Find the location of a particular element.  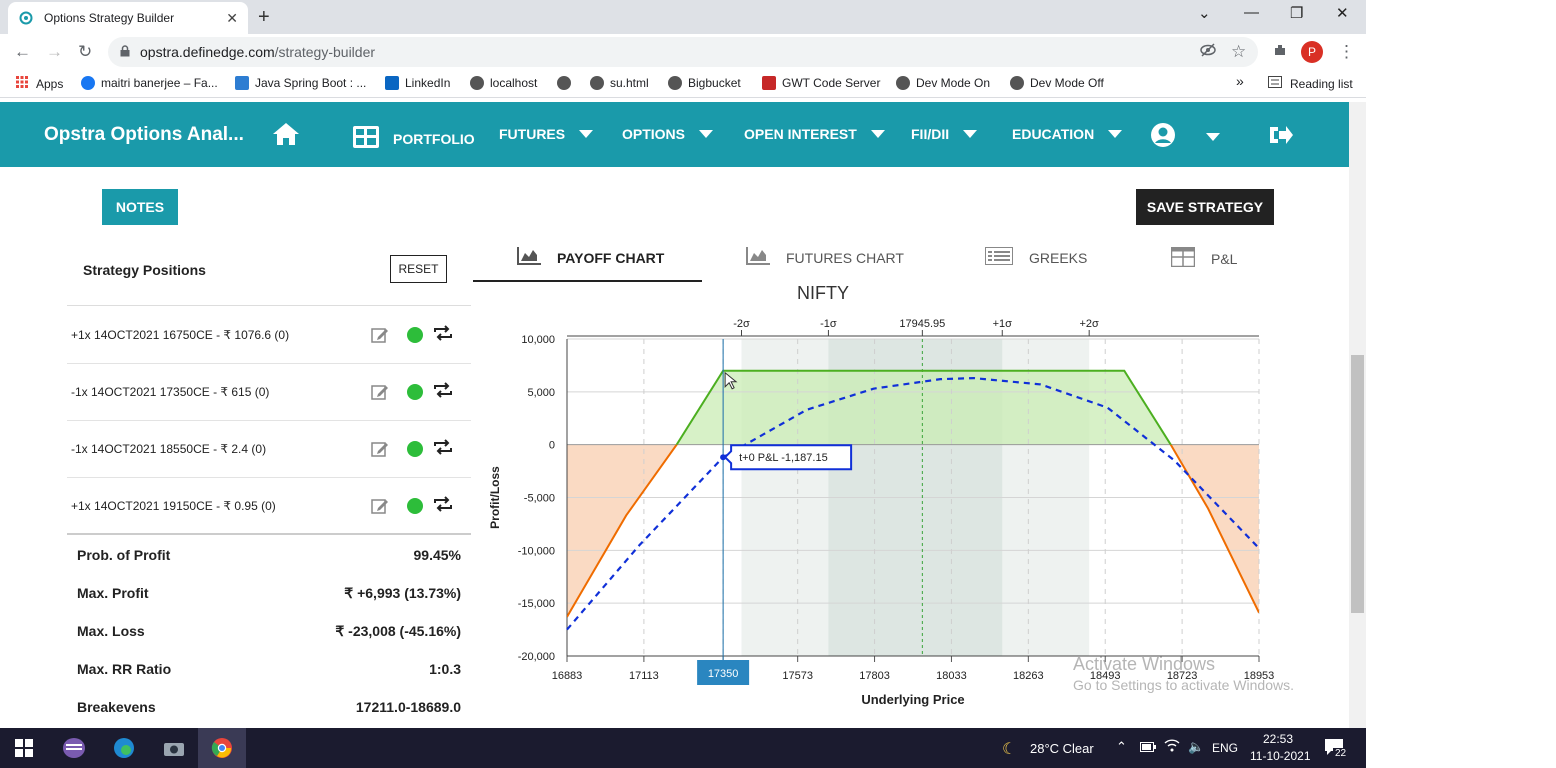

clock-time: 22:53 is located at coordinates (1278, 739).